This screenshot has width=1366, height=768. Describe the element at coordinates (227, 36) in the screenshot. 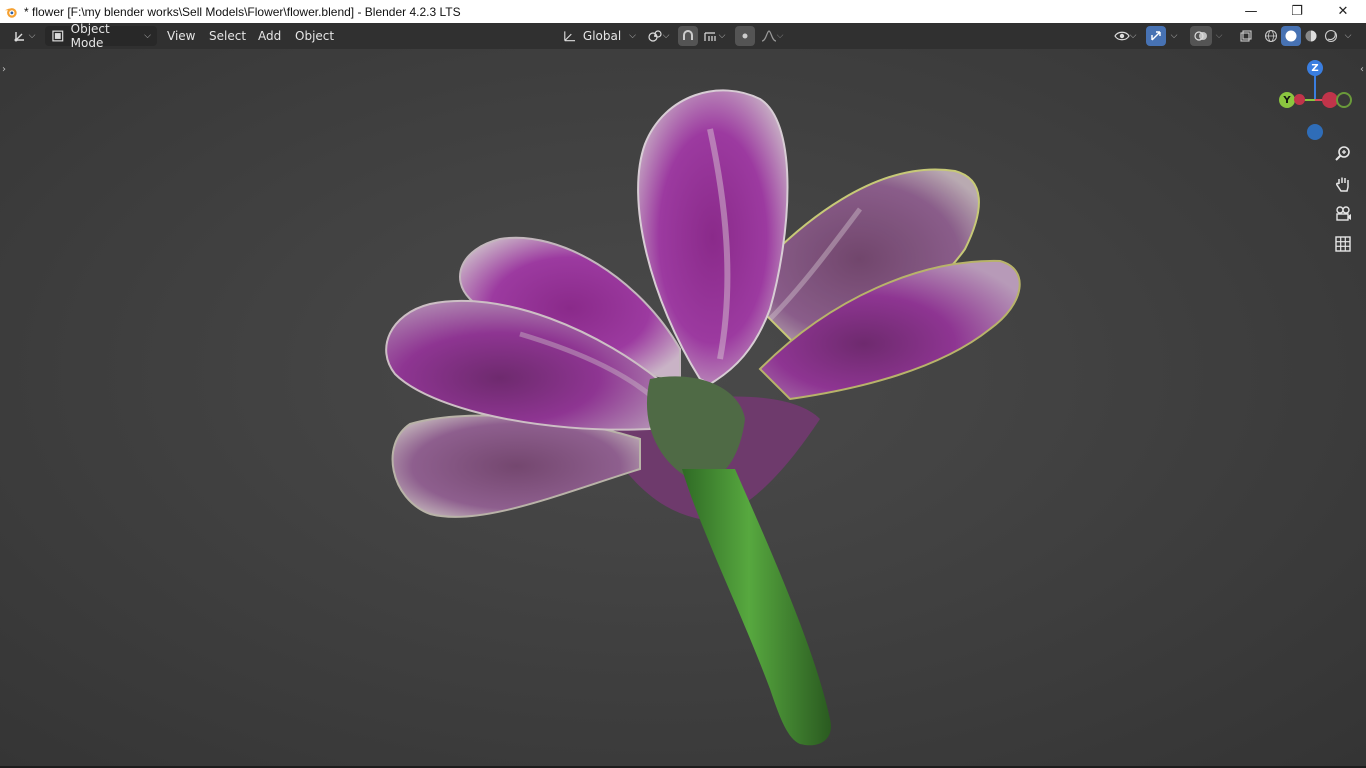

I see `menu-select: Select` at that location.